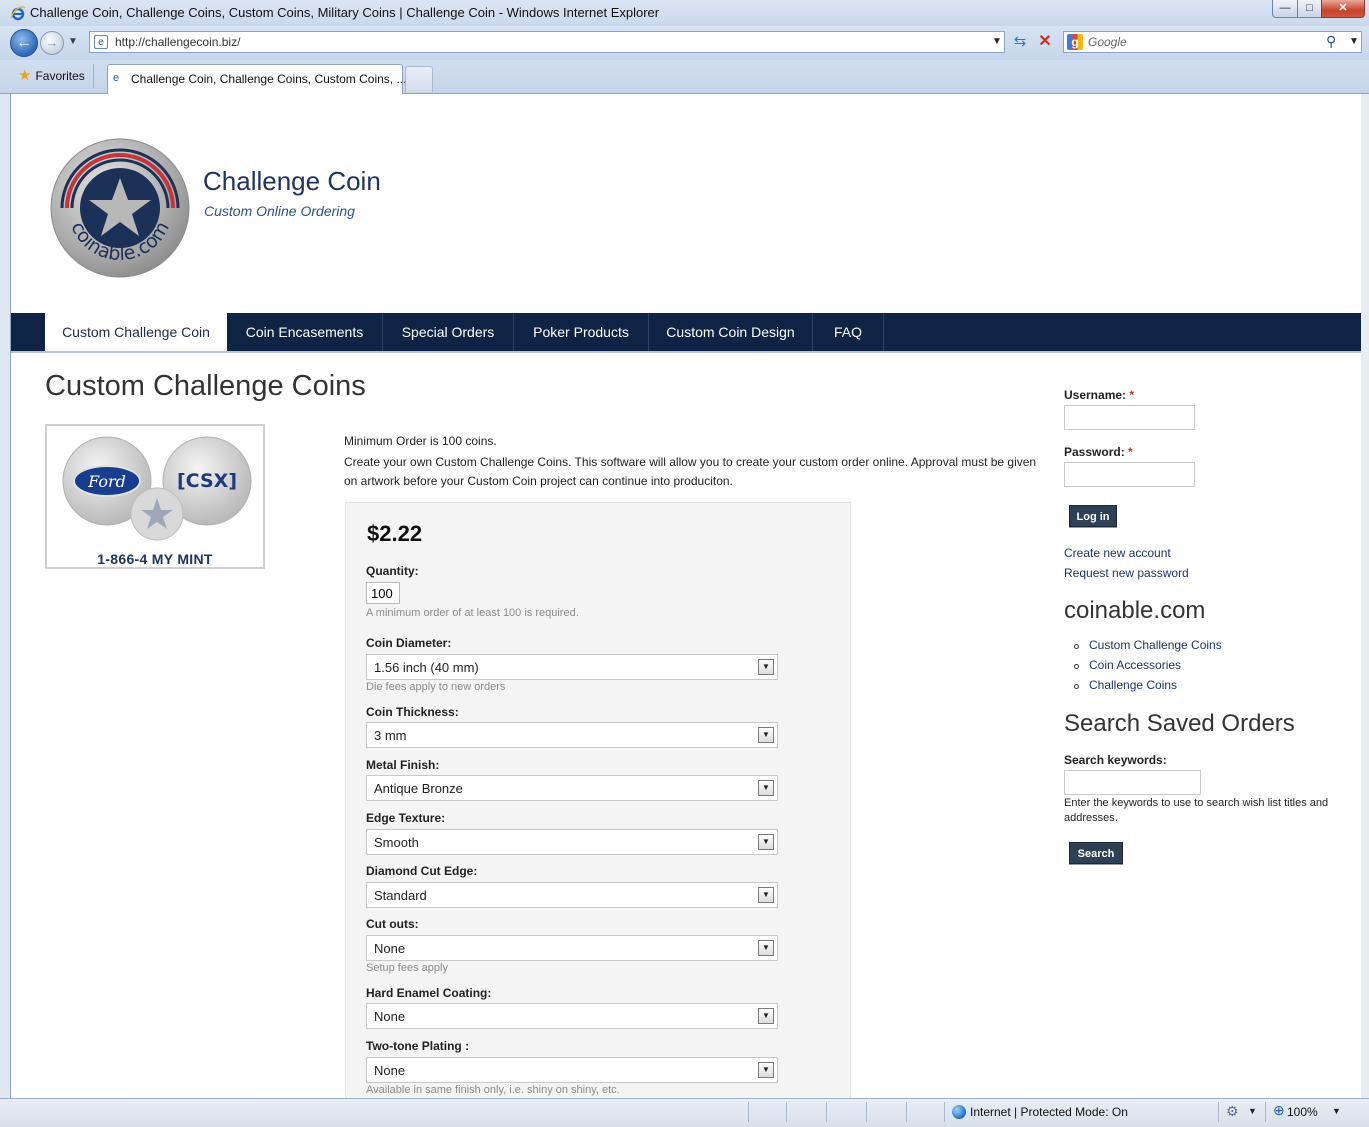  What do you see at coordinates (400, 895) in the screenshot?
I see `diamond-value: Standard` at bounding box center [400, 895].